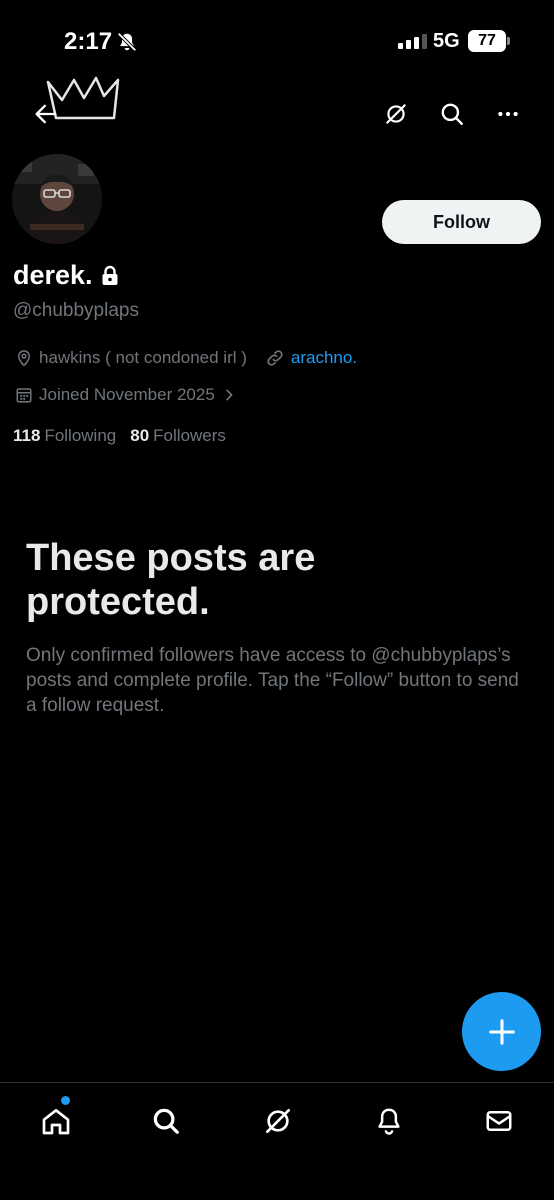  What do you see at coordinates (508, 41) in the screenshot?
I see `battery-cap` at bounding box center [508, 41].